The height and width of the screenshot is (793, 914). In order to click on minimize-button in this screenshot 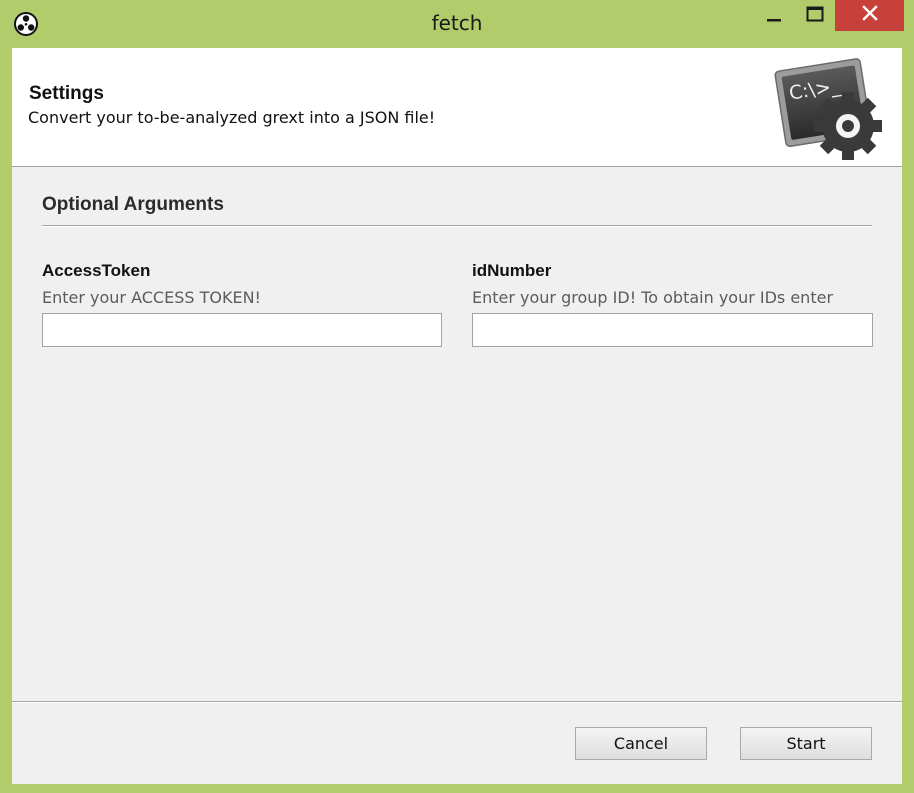, I will do `click(774, 16)`.